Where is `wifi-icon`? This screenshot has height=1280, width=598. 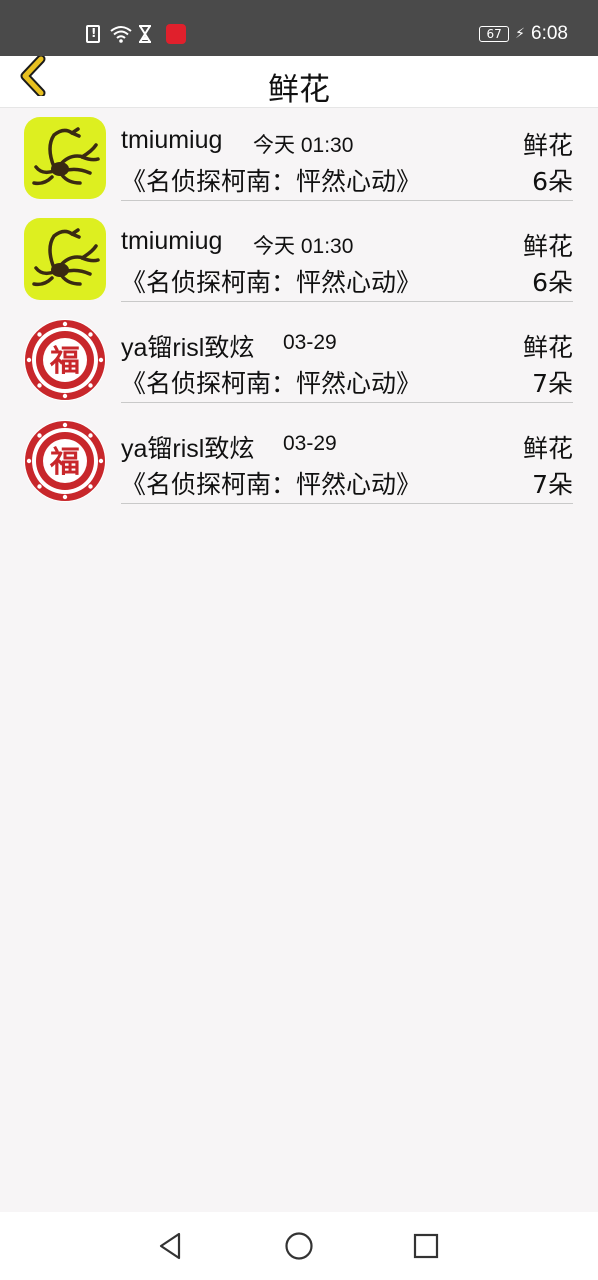
wifi-icon is located at coordinates (121, 34).